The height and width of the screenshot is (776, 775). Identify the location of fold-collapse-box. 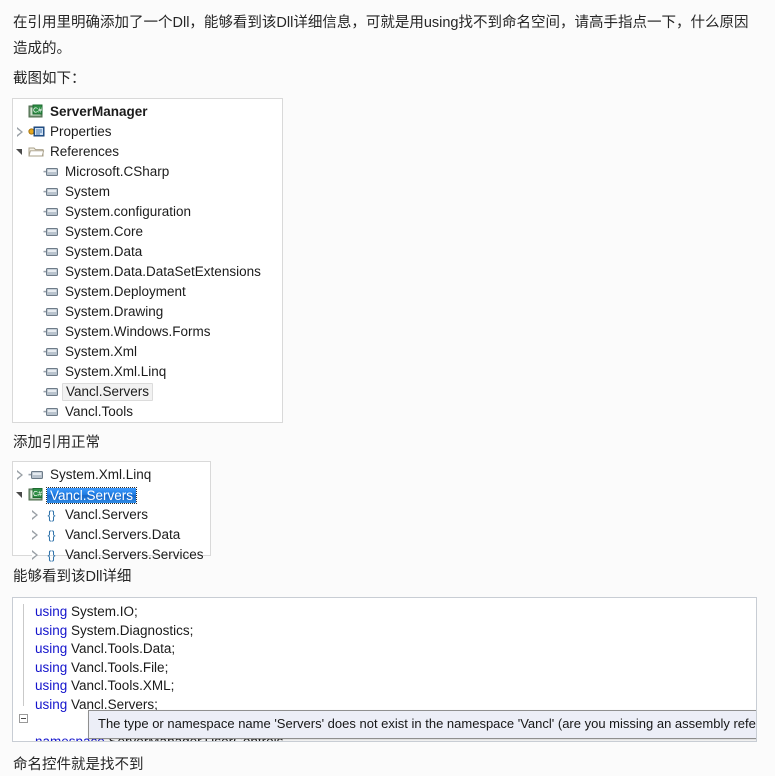
(23, 718).